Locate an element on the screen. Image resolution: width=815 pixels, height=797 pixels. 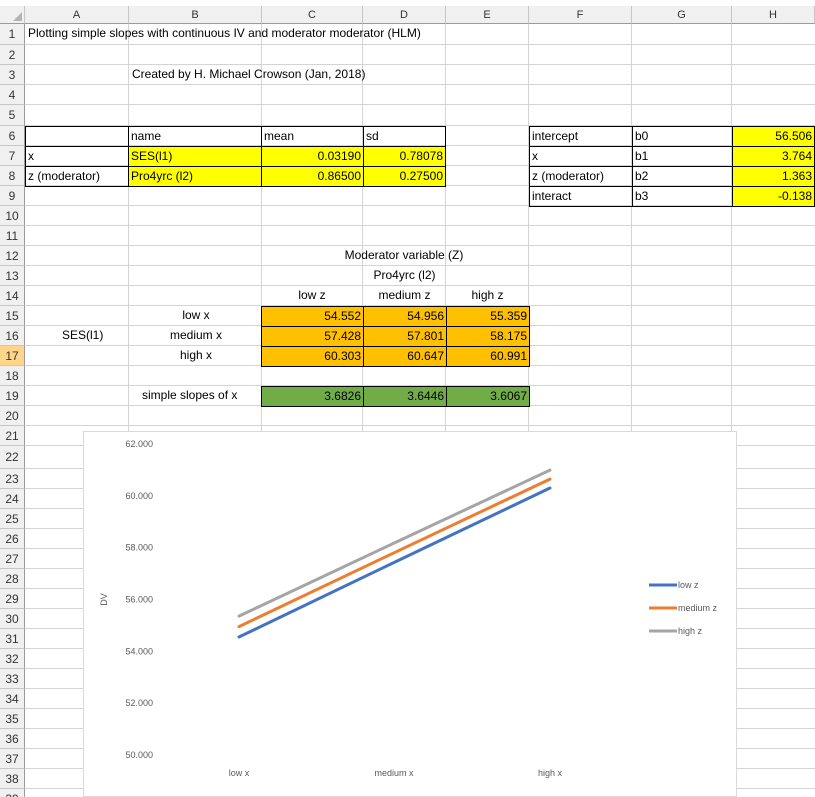
row-header-15: 15 is located at coordinates (12, 316).